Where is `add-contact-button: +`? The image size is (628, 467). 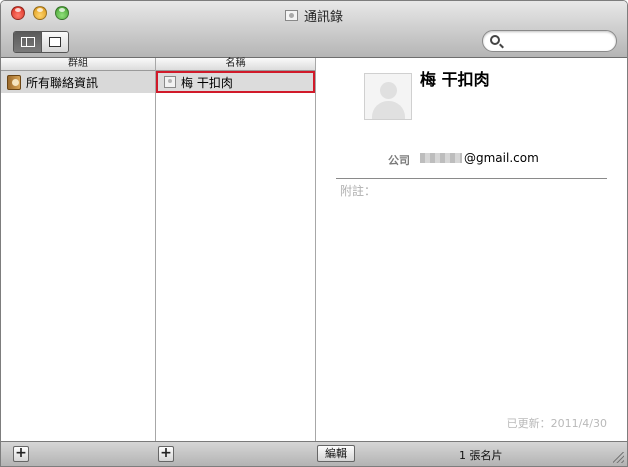
add-contact-button: + is located at coordinates (166, 454).